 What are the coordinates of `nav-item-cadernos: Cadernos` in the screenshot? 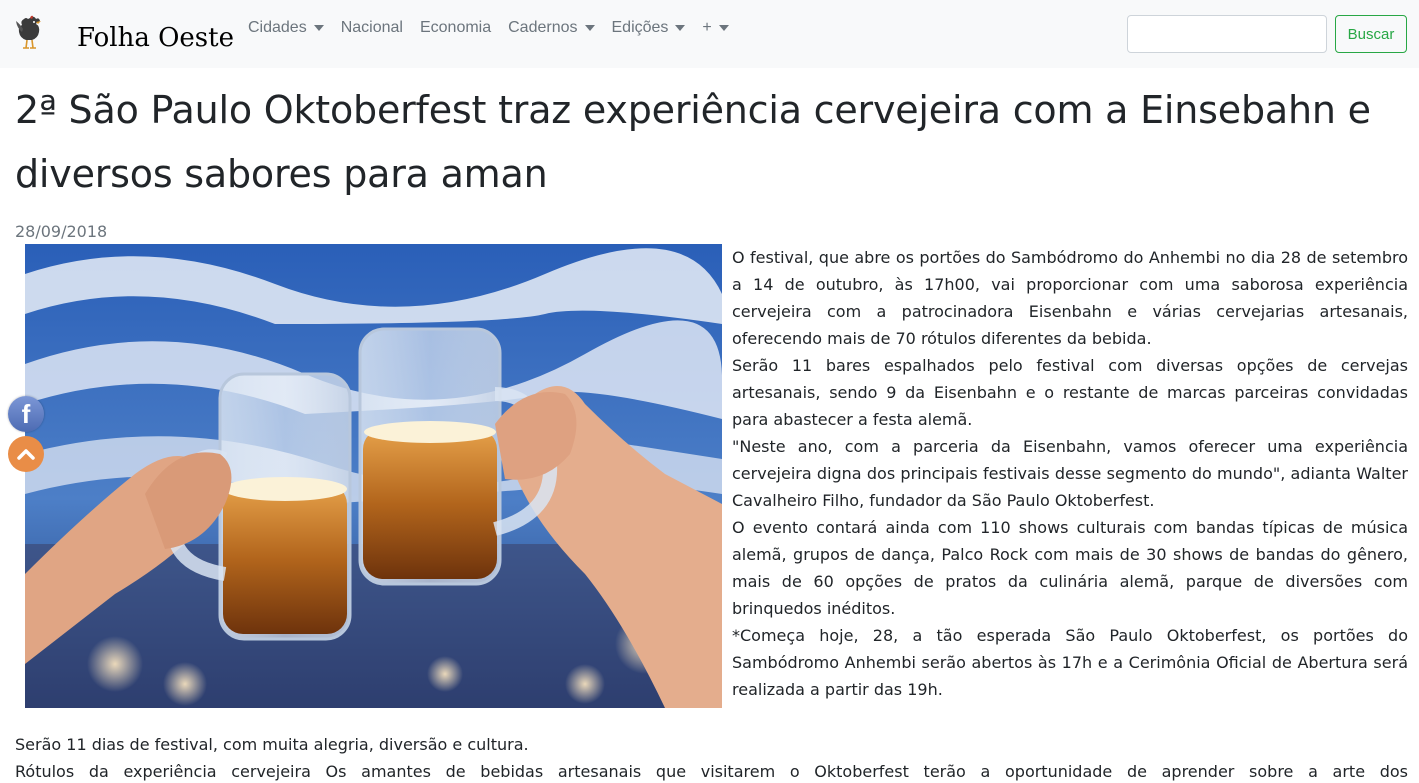 It's located at (551, 28).